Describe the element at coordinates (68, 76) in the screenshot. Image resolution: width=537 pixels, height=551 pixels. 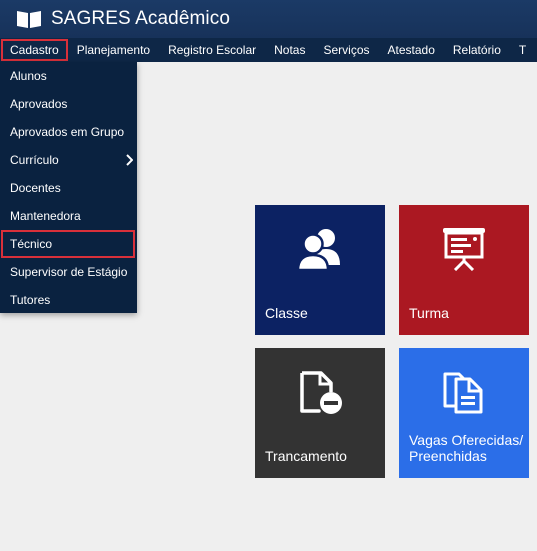
I see `dropdown-item-alunos: Alunos` at that location.